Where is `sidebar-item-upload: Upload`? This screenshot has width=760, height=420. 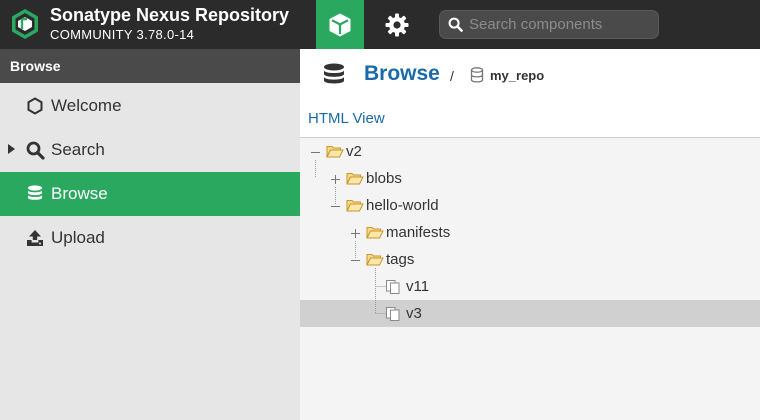 sidebar-item-upload: Upload is located at coordinates (150, 238).